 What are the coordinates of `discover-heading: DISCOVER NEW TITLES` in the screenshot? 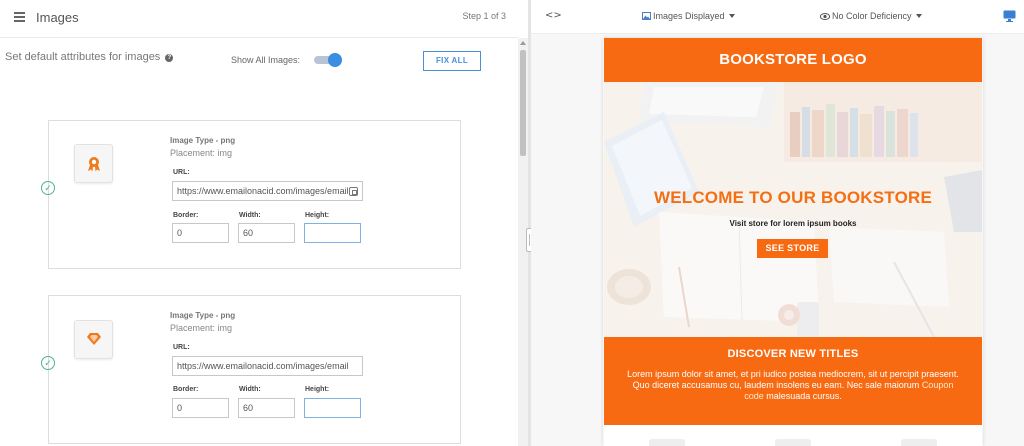 It's located at (793, 354).